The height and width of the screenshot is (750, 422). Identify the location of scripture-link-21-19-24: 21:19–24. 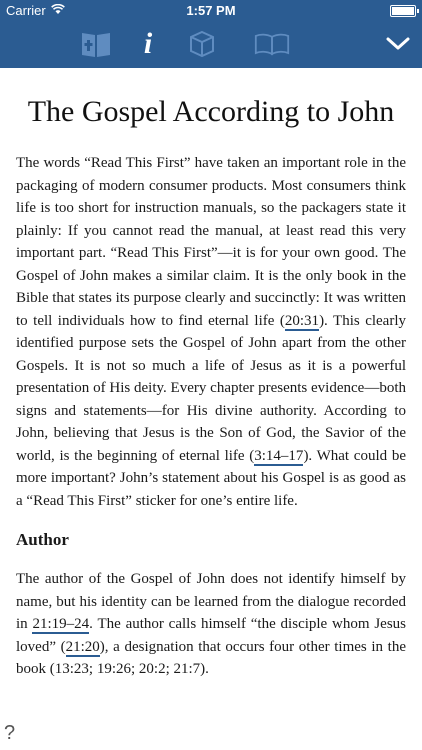
(61, 625).